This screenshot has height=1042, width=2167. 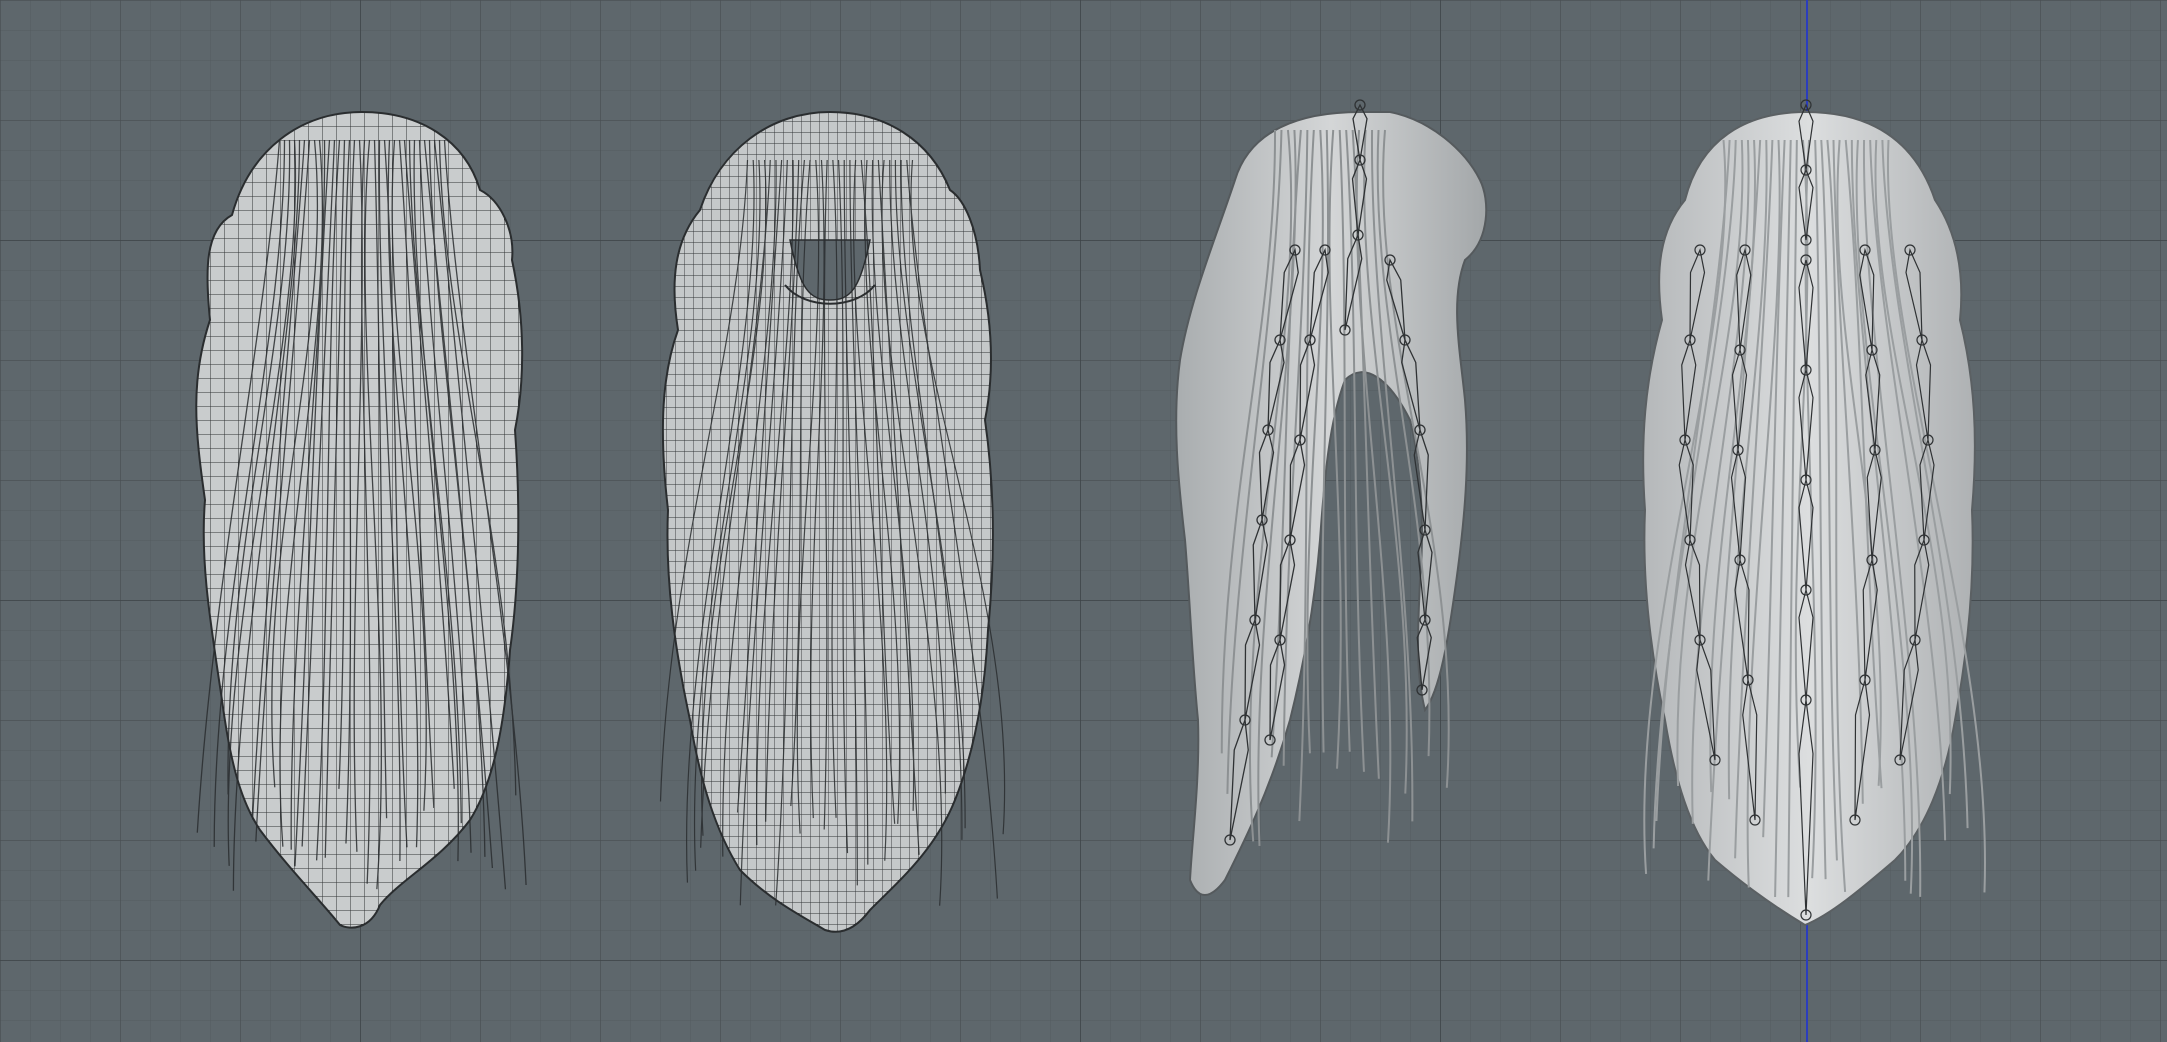 What do you see at coordinates (832, 521) in the screenshot?
I see `hair-wireframe-front` at bounding box center [832, 521].